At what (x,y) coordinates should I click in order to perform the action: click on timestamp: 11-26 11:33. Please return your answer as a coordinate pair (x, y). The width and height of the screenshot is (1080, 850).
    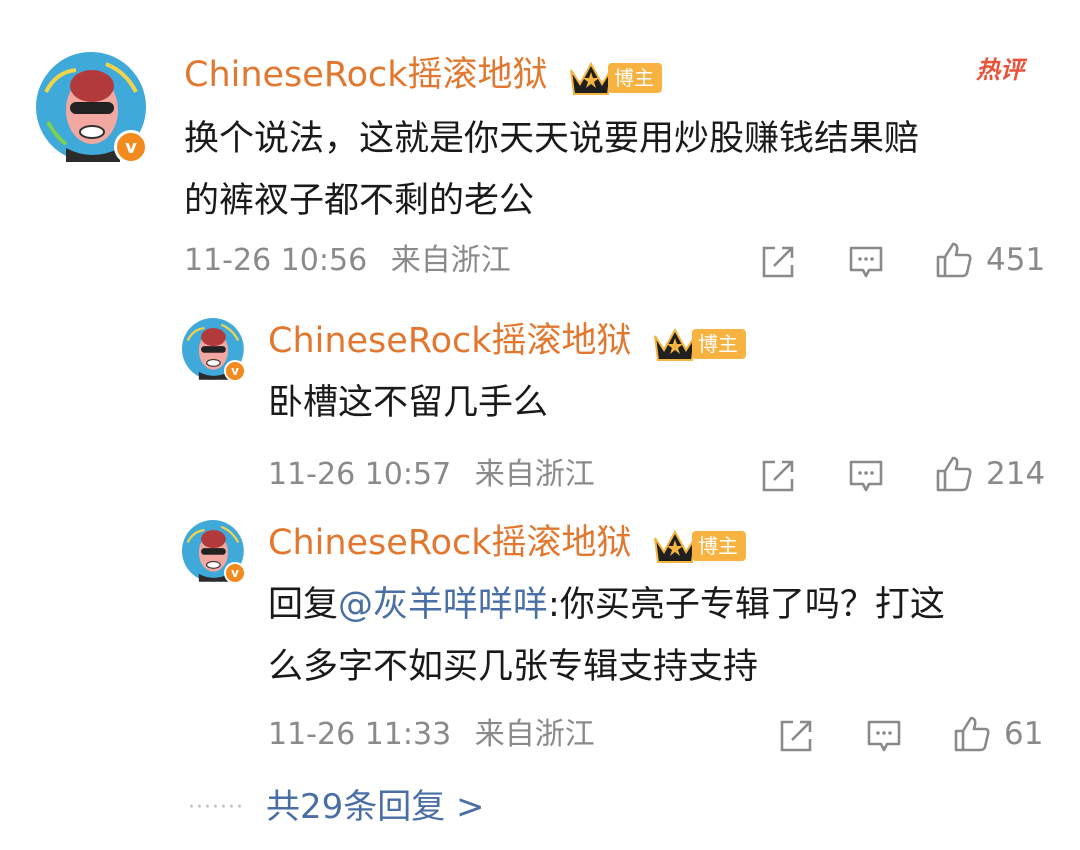
    Looking at the image, I should click on (360, 734).